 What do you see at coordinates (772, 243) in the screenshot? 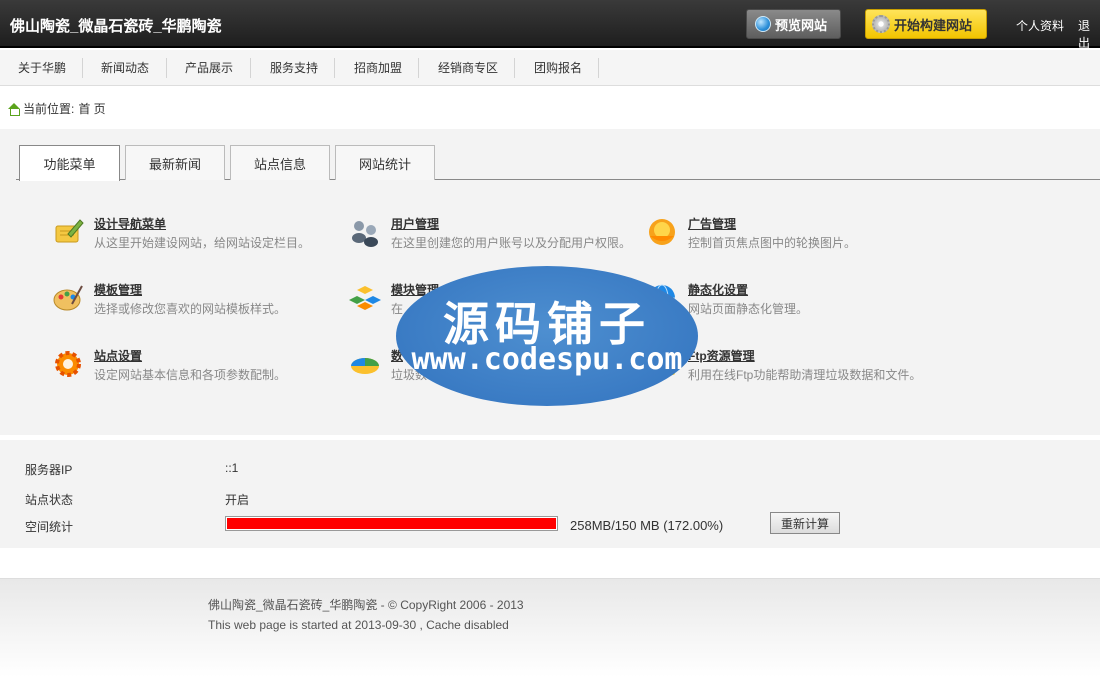
I see `function-desc: 控制首页焦点图中的轮换图片。` at bounding box center [772, 243].